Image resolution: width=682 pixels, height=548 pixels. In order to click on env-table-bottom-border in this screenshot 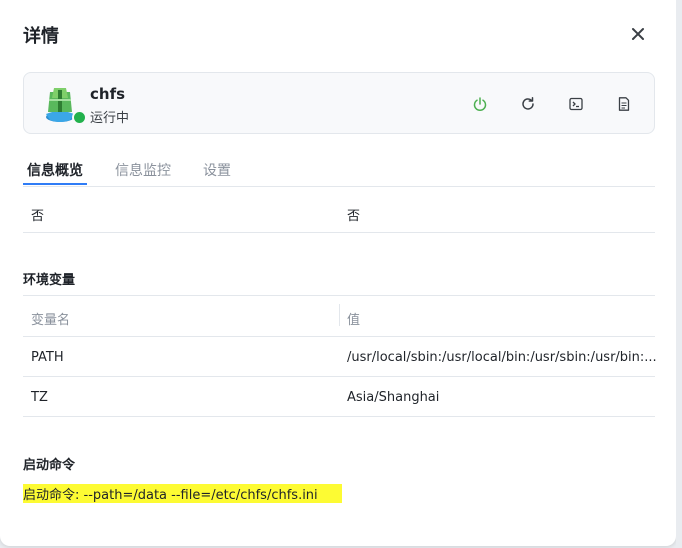, I will do `click(339, 416)`.